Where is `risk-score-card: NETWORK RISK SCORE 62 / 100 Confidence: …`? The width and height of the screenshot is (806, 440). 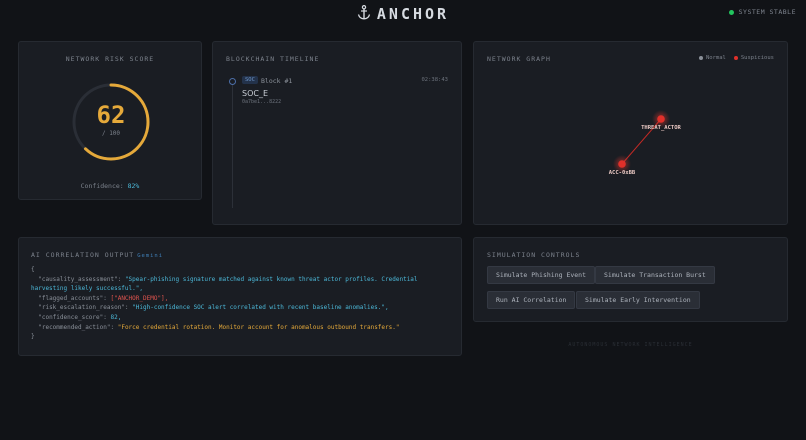 risk-score-card: NETWORK RISK SCORE 62 / 100 Confidence: … is located at coordinates (110, 120).